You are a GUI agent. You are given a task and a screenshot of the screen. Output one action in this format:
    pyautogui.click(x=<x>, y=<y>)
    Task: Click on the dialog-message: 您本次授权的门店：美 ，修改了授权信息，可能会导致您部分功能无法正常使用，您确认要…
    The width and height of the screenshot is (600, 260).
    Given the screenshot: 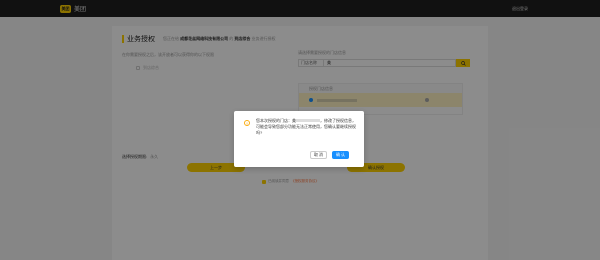 What is the action you would take?
    pyautogui.click(x=306, y=127)
    